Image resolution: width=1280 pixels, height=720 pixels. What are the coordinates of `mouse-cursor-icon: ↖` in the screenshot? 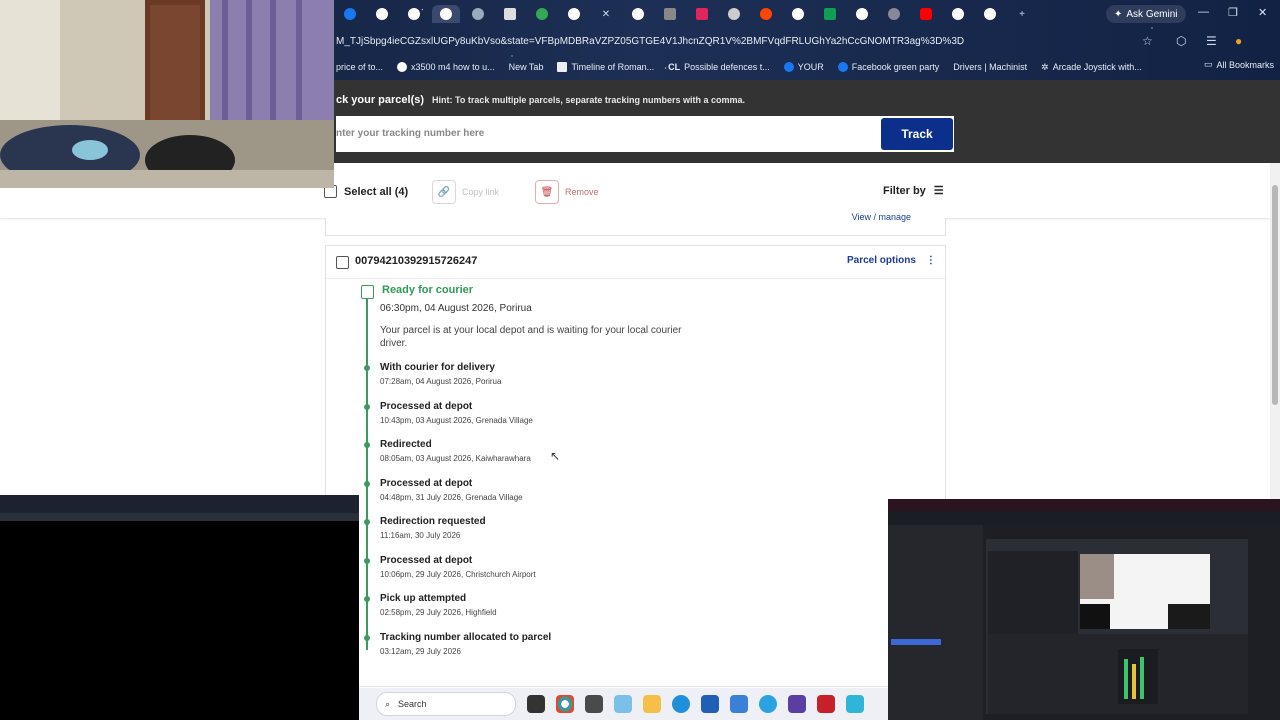 It's located at (555, 456).